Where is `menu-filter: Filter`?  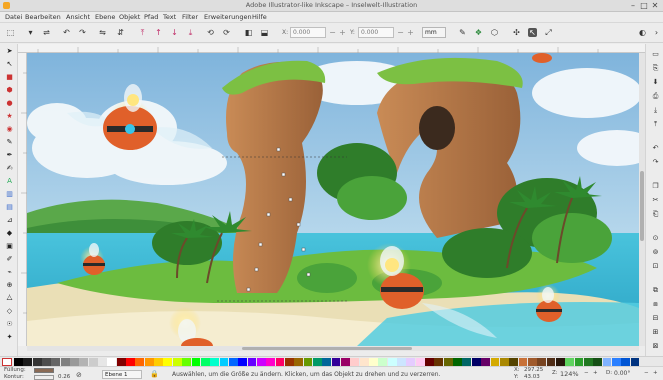
menu-filter: Filter is located at coordinates (190, 17).